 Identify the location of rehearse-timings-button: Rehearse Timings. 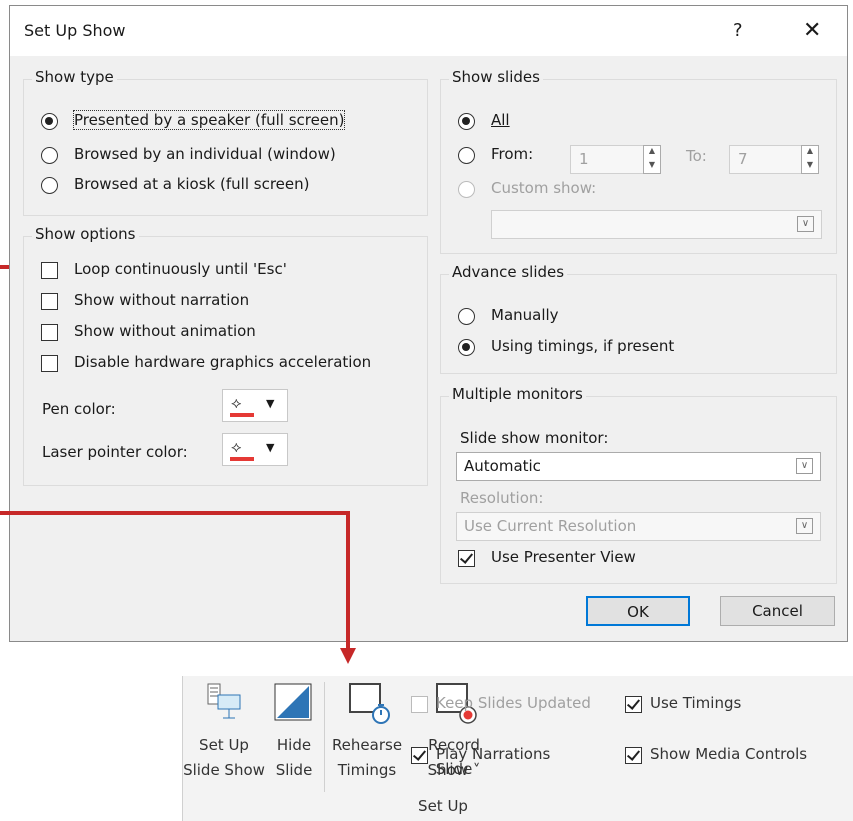
(367, 731).